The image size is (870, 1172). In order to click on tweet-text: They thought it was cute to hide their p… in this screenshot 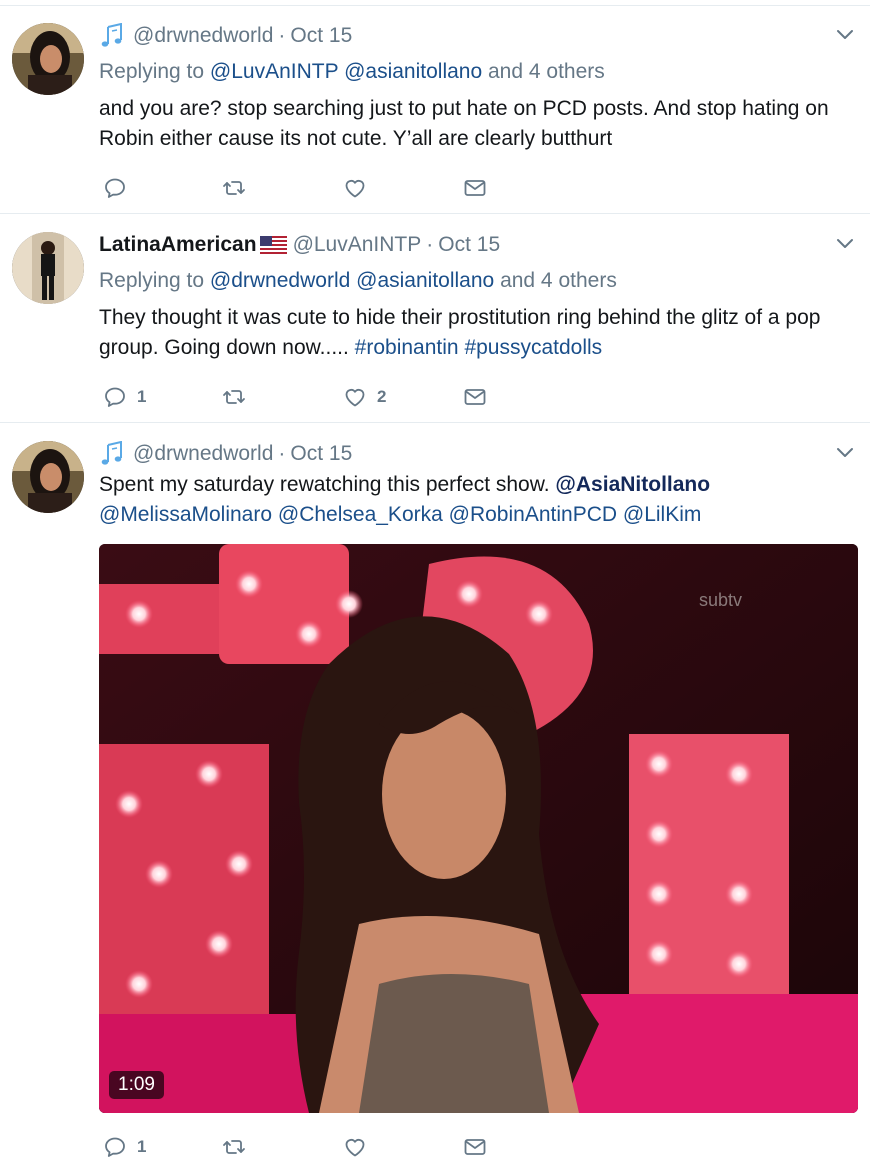, I will do `click(479, 333)`.